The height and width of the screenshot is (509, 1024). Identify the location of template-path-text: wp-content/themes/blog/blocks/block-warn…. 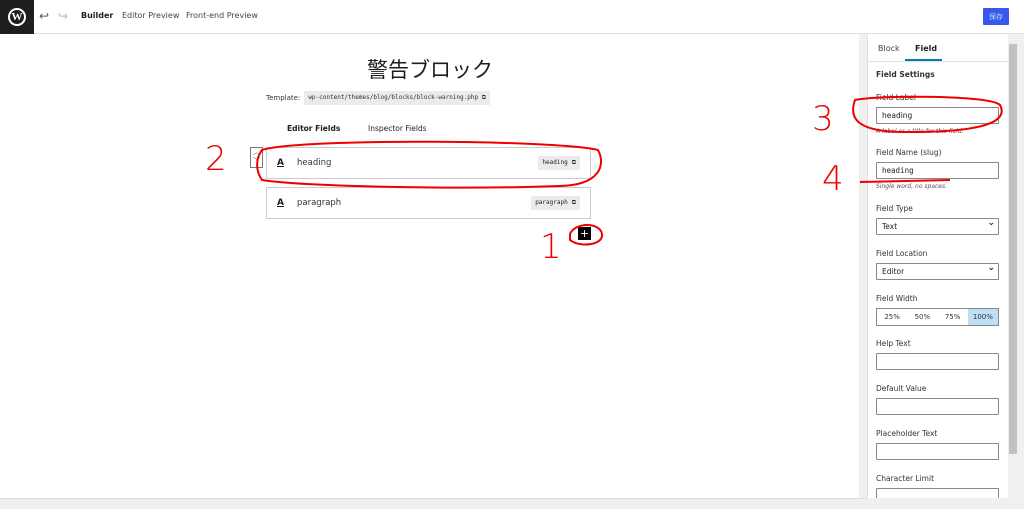
(393, 97).